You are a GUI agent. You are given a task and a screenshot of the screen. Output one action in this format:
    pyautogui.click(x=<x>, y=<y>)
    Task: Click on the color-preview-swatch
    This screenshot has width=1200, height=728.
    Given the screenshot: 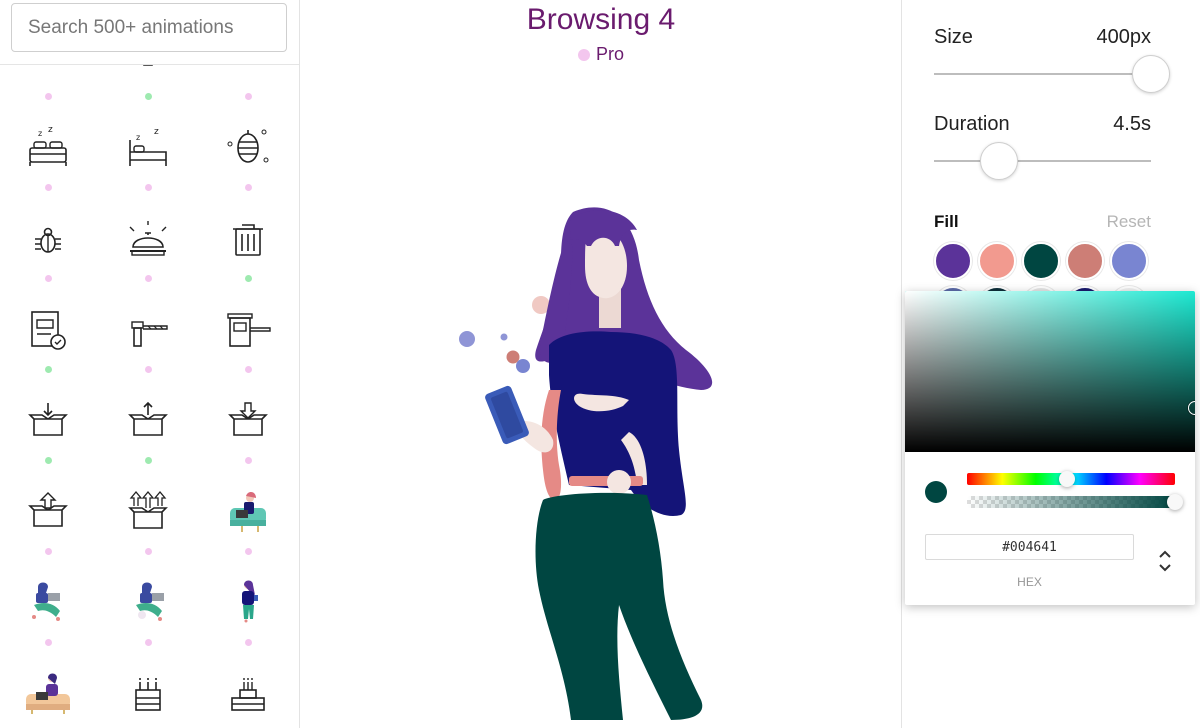 What is the action you would take?
    pyautogui.click(x=936, y=492)
    